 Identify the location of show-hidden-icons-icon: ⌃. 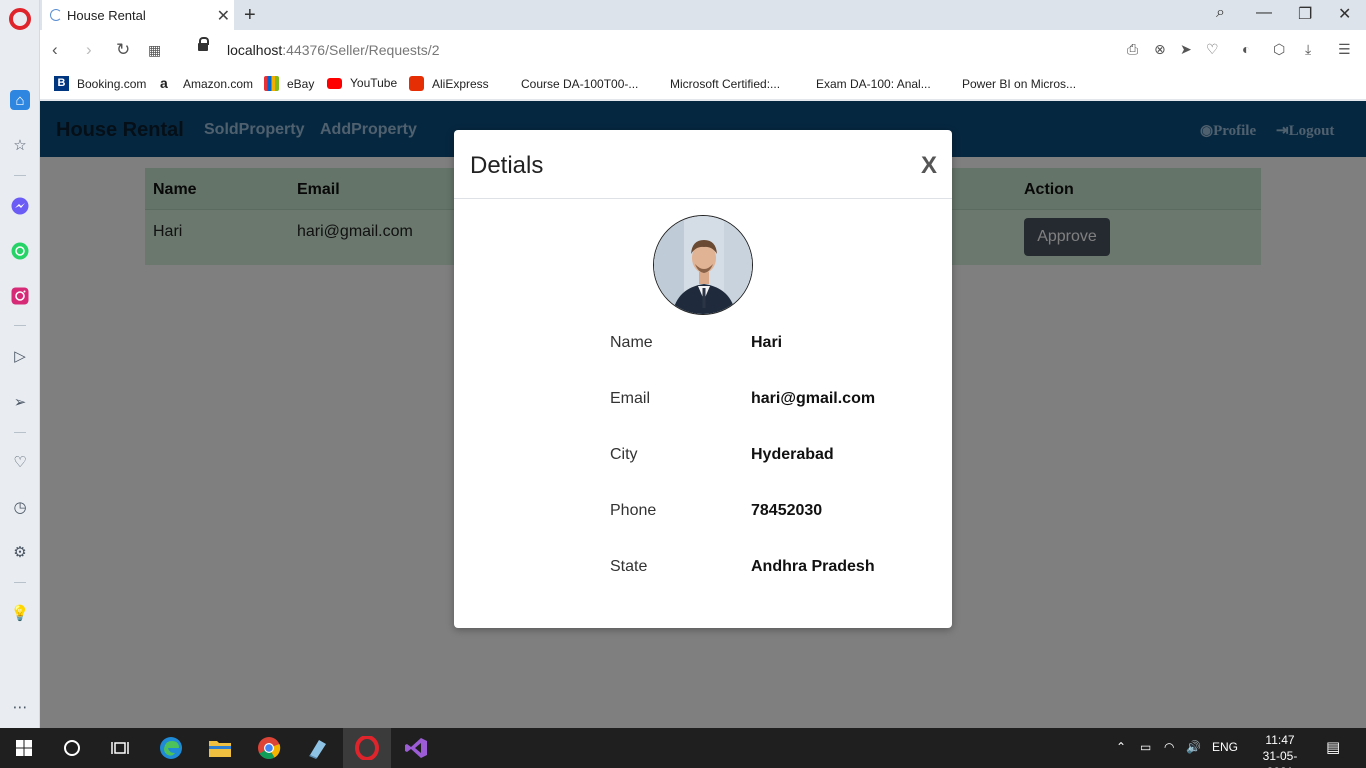
(1121, 747).